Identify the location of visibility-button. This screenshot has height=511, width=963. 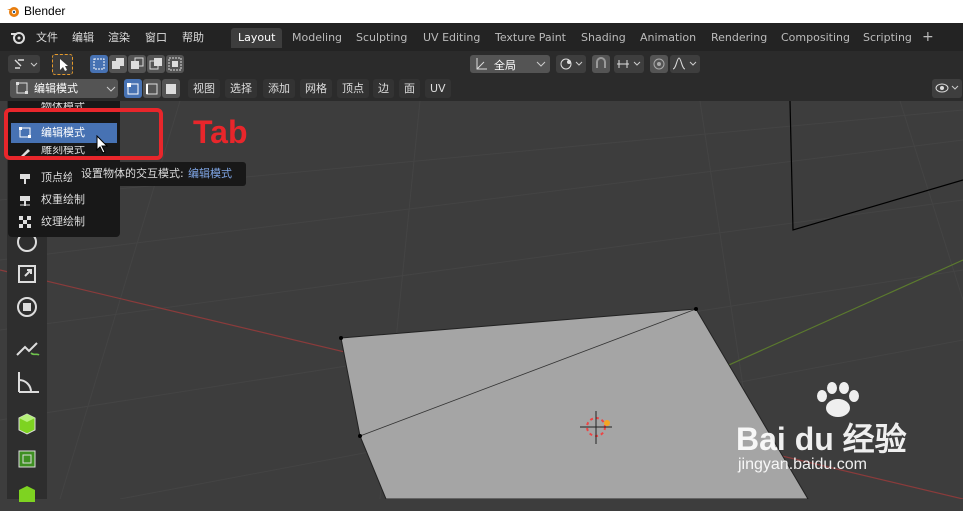
(947, 88).